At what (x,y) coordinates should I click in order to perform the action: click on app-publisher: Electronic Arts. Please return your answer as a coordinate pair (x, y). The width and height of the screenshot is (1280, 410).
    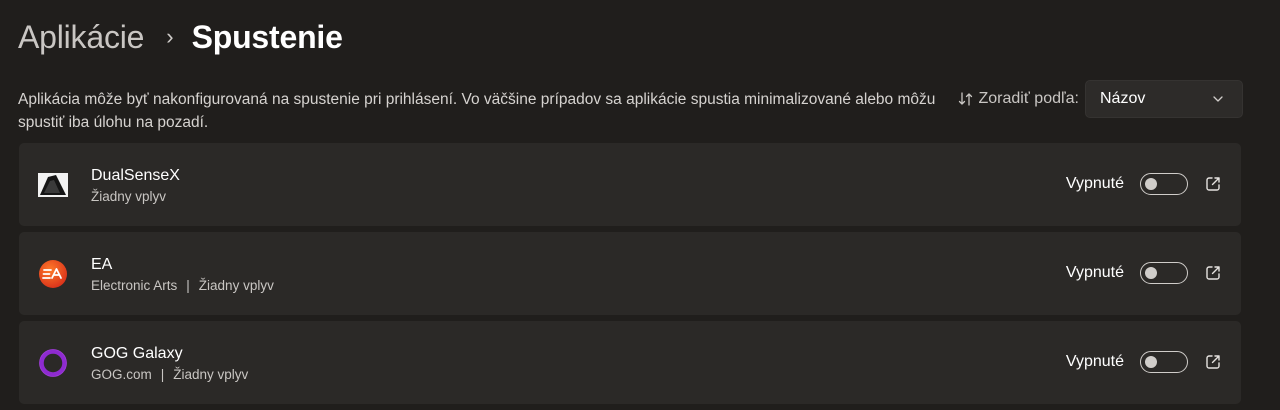
    Looking at the image, I should click on (134, 285).